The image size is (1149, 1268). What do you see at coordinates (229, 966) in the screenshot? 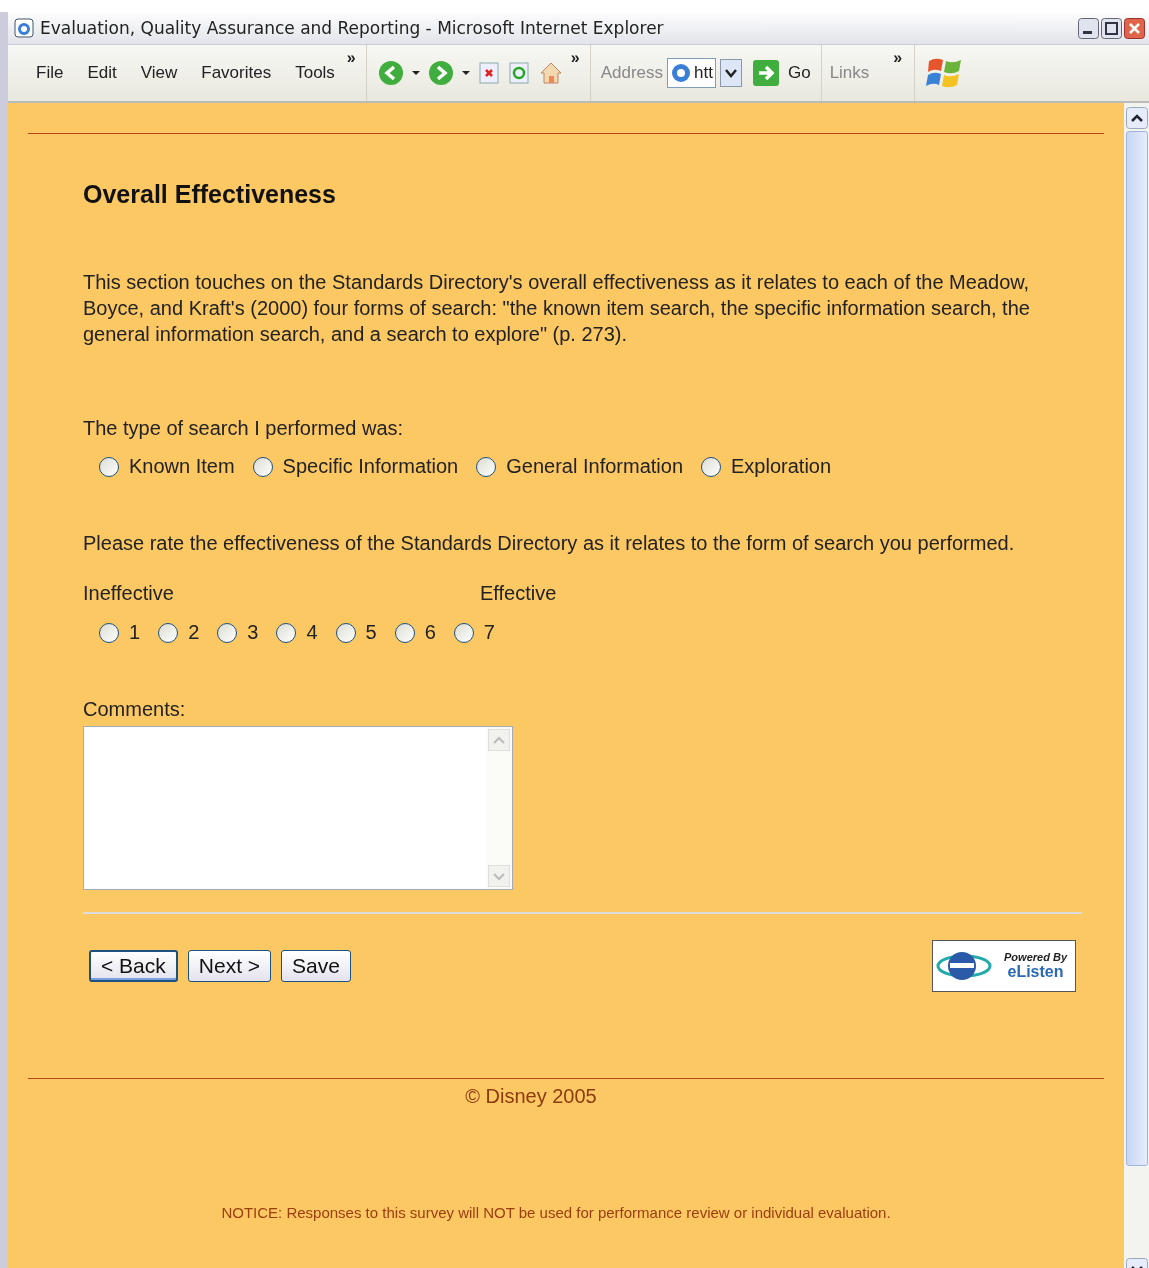
I see `nav-button: Next >` at bounding box center [229, 966].